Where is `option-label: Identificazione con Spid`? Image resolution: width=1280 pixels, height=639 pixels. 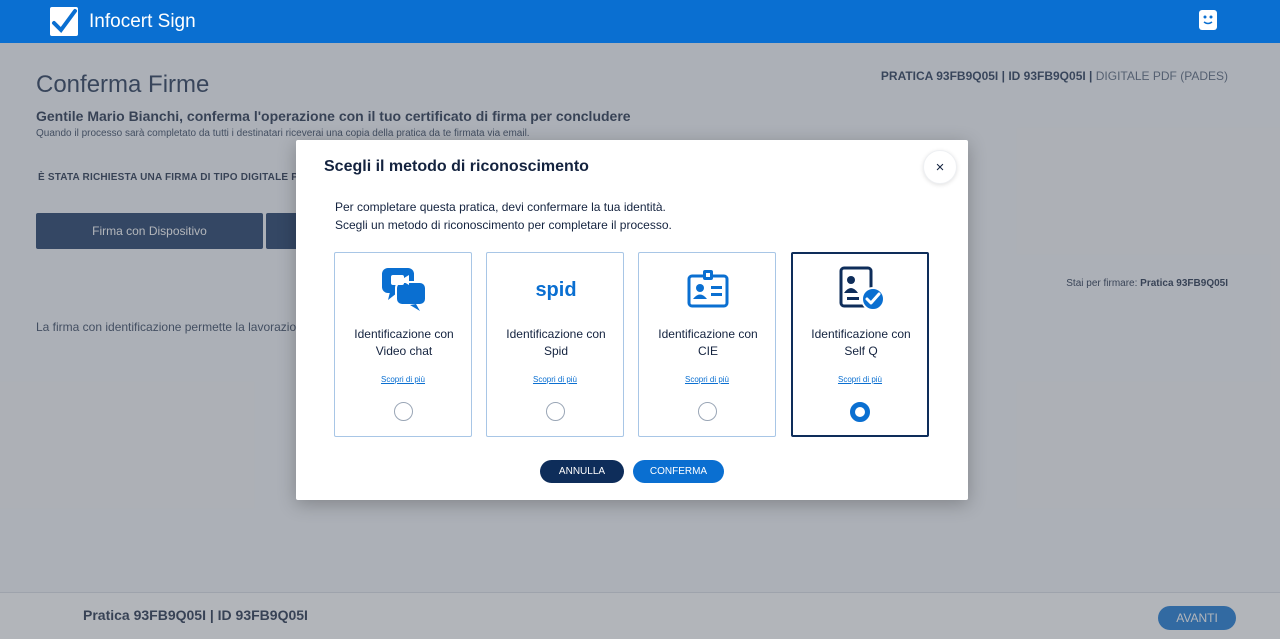 option-label: Identificazione con Spid is located at coordinates (556, 342).